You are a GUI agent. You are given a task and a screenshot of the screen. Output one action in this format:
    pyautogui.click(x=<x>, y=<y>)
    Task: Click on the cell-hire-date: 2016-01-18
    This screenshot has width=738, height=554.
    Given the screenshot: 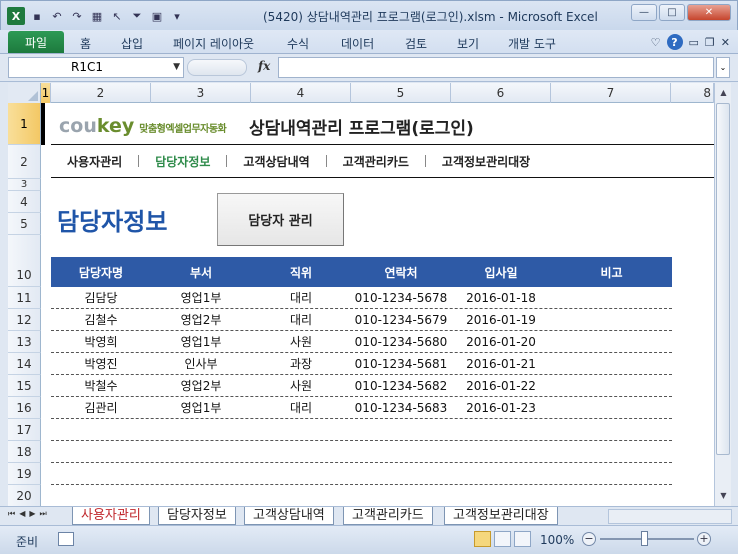 What is the action you would take?
    pyautogui.click(x=501, y=297)
    